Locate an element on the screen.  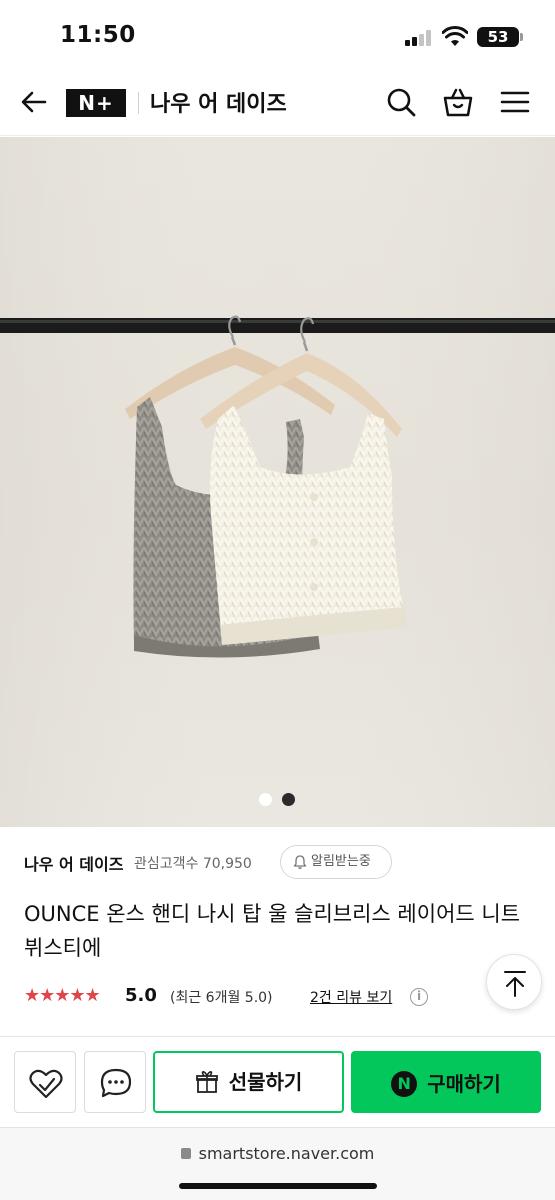
chat-bubble-icon is located at coordinates (116, 1083).